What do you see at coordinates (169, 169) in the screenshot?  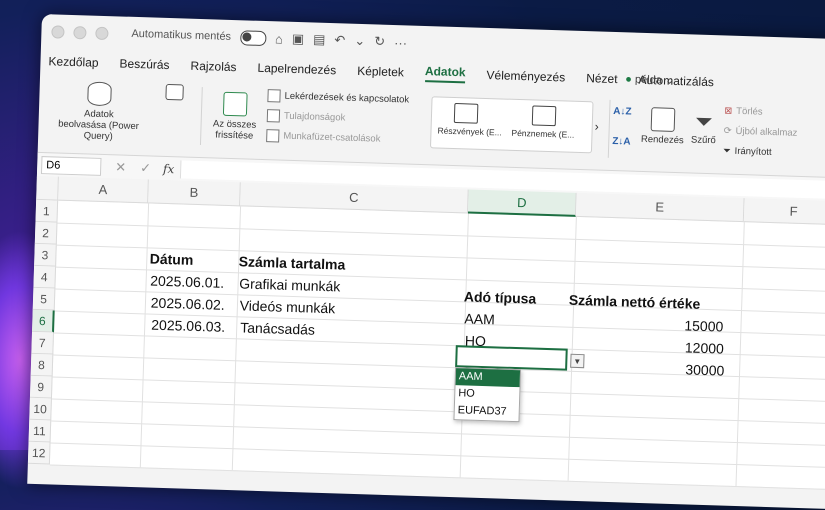 I see `insert-function-icon: fx` at bounding box center [169, 169].